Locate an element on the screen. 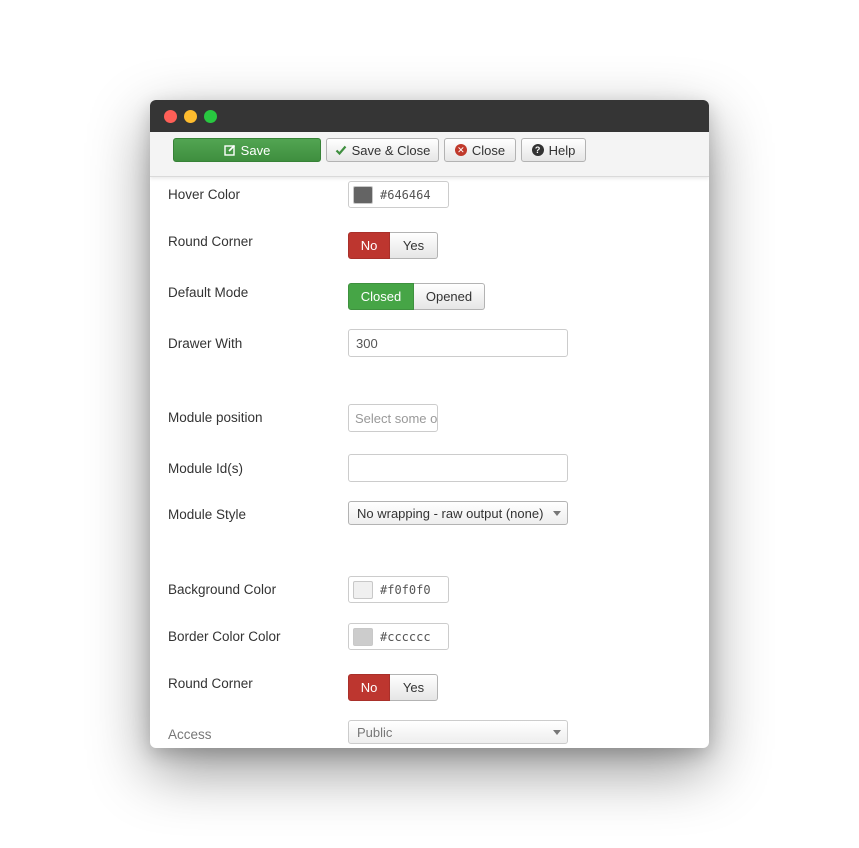  close-button: ✕ Close is located at coordinates (480, 150).